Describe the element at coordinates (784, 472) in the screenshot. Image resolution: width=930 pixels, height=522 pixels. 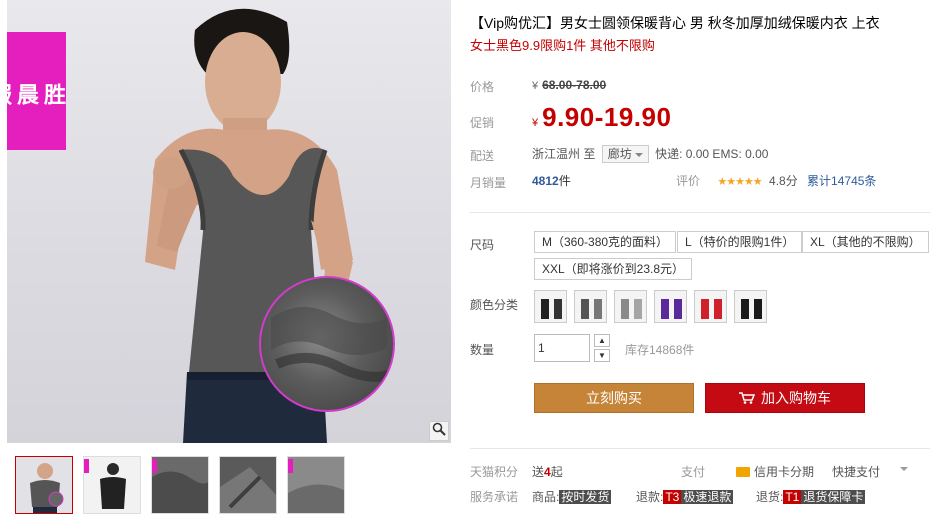
I see `credit-label: 信用卡分期` at that location.